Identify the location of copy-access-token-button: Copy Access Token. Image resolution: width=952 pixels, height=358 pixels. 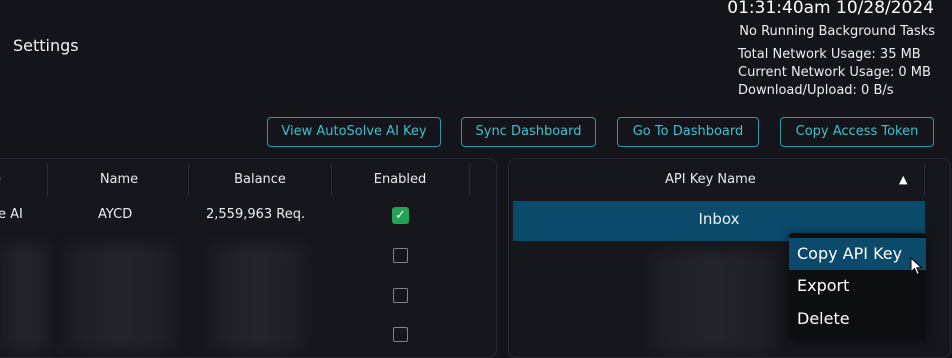
(857, 132).